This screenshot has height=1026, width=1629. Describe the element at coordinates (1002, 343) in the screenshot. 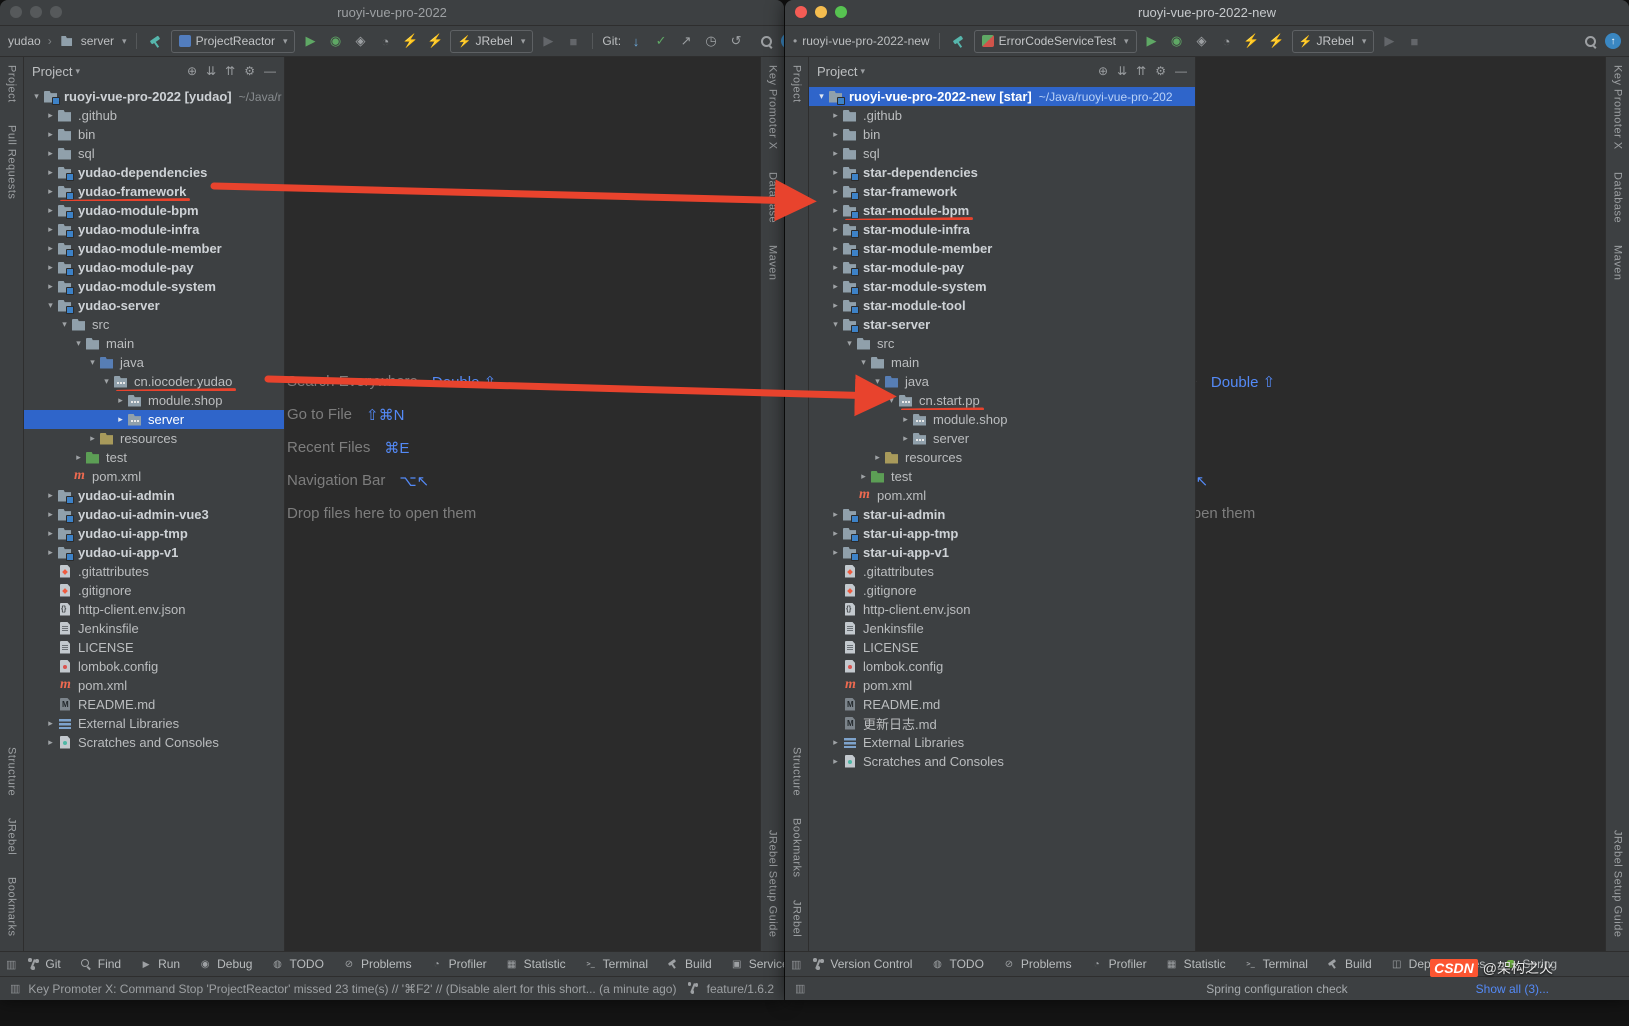

I see `tree-row: src` at that location.